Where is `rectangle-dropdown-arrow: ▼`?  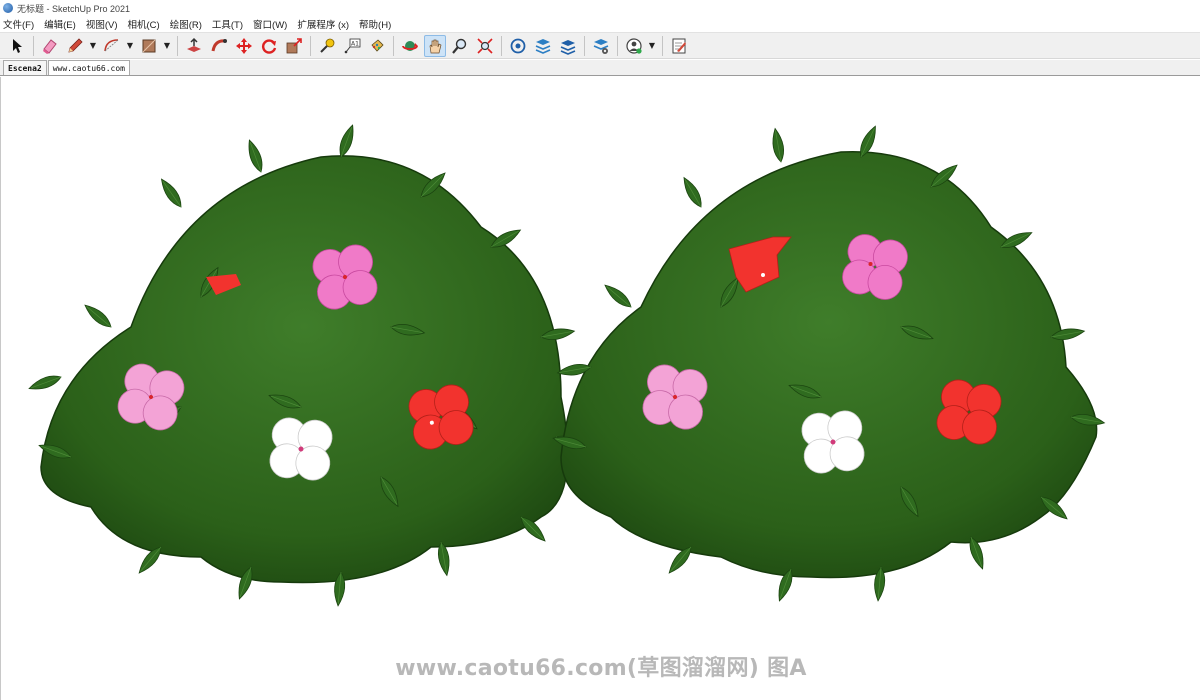 rectangle-dropdown-arrow: ▼ is located at coordinates (167, 46).